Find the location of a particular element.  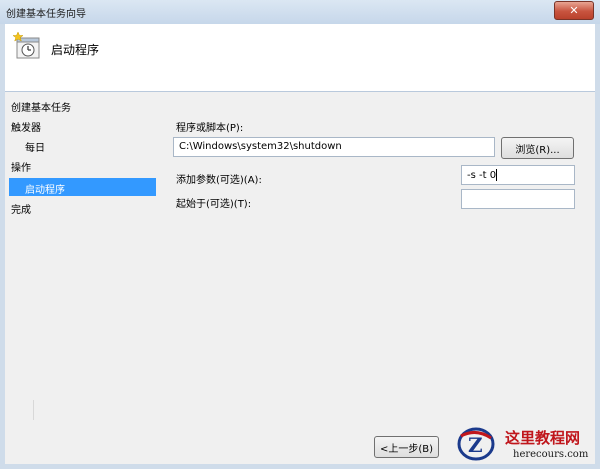

text-cursor is located at coordinates (497, 175).